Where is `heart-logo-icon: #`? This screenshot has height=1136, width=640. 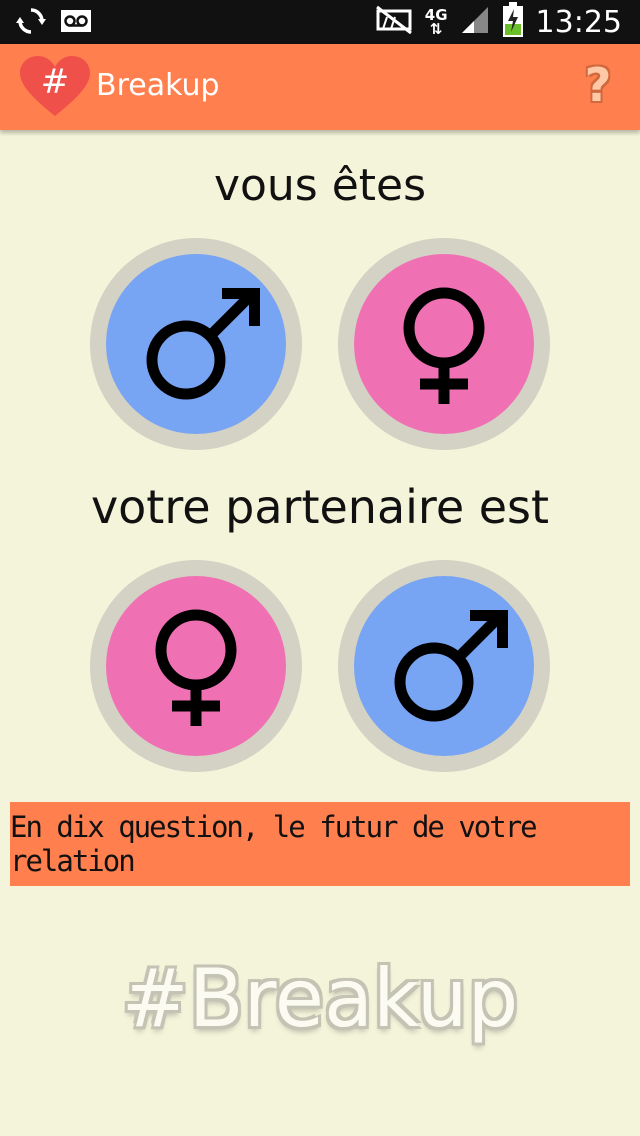 heart-logo-icon: # is located at coordinates (55, 87).